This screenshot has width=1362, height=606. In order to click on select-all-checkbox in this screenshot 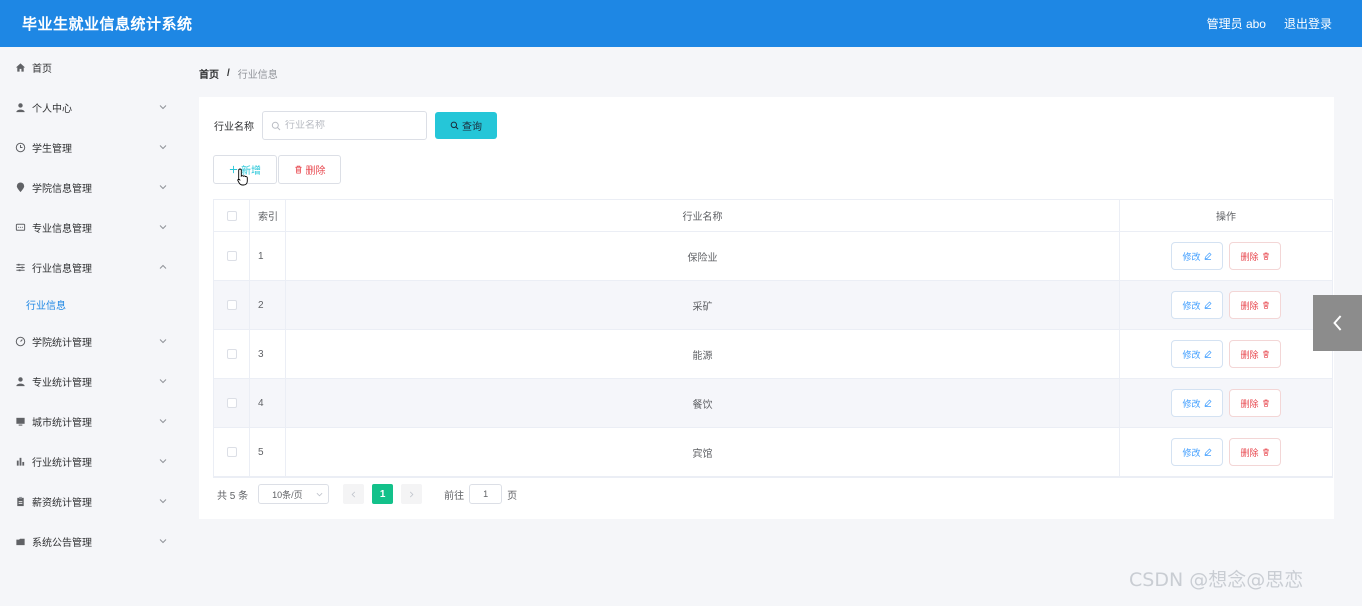, I will do `click(231, 215)`.